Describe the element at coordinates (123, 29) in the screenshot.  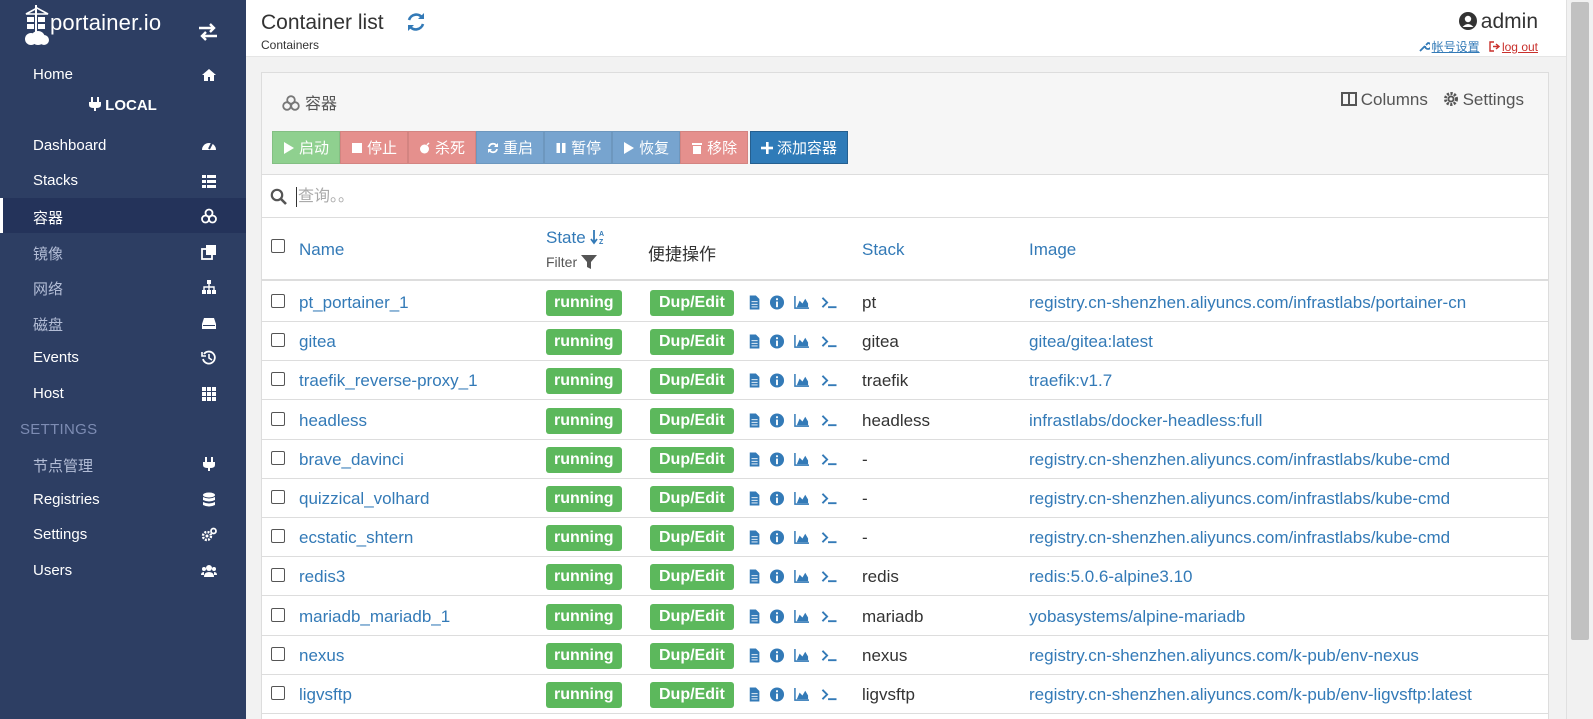
I see `brand: portainer.io` at that location.